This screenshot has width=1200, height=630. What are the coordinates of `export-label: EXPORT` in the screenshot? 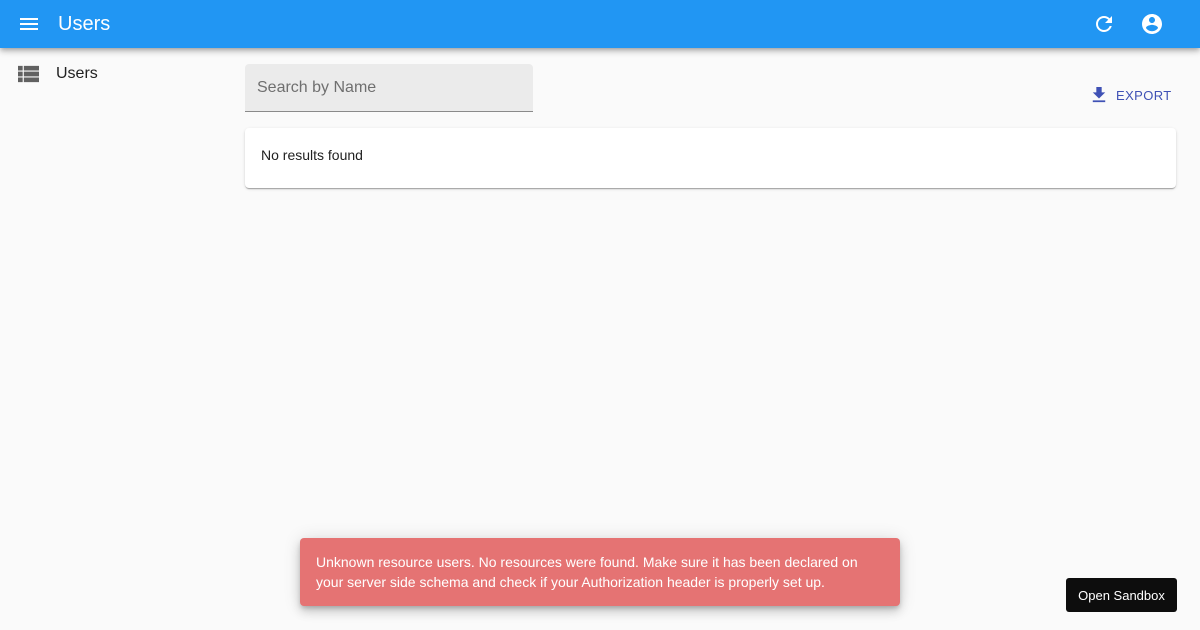 It's located at (1144, 95).